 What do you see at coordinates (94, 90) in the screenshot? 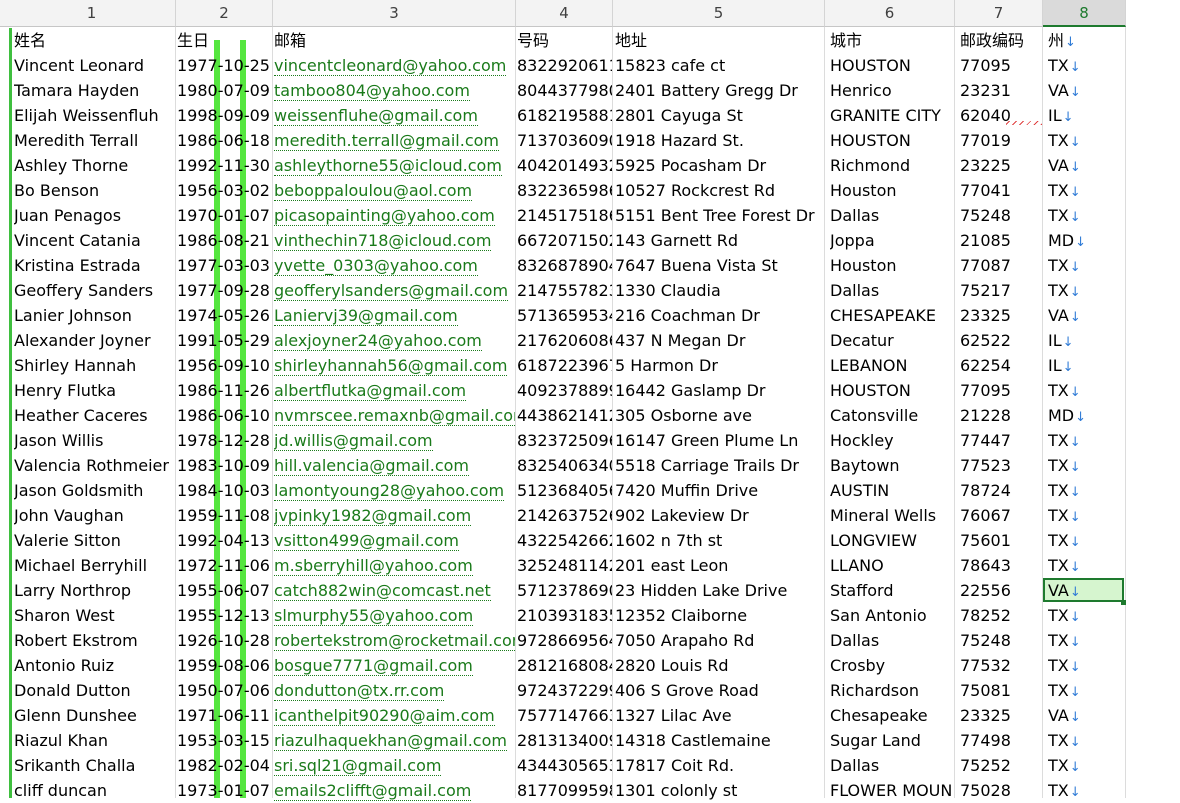
I see `cell-name: Tamara Hayden` at bounding box center [94, 90].